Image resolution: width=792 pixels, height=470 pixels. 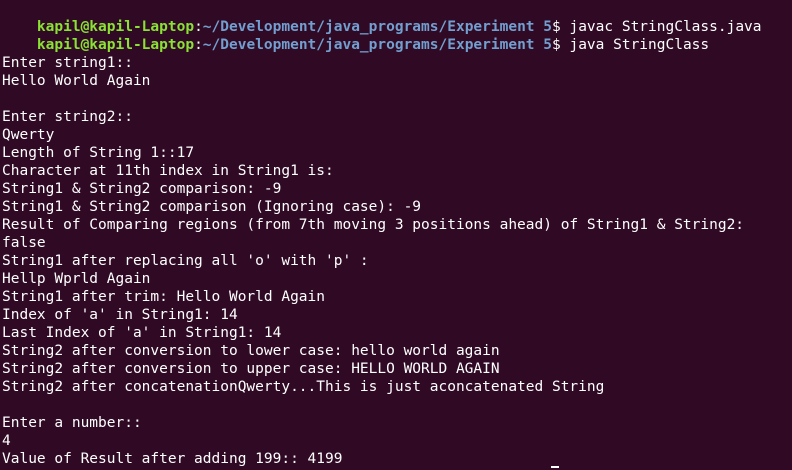 I want to click on output-line: Last Index of 'a' in String1: 14, so click(x=142, y=333).